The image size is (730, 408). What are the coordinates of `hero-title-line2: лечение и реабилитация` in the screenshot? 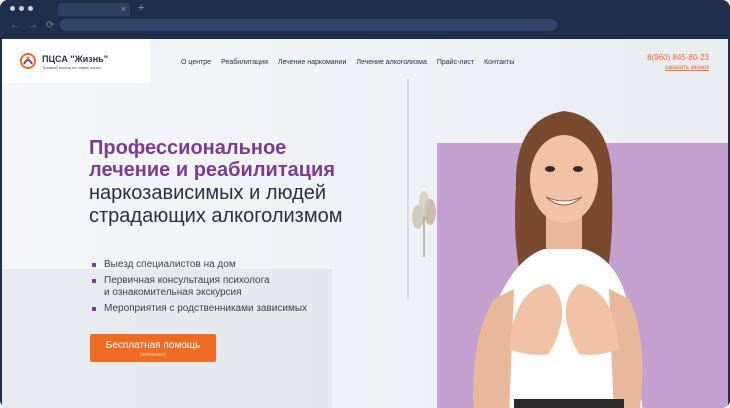 It's located at (212, 170).